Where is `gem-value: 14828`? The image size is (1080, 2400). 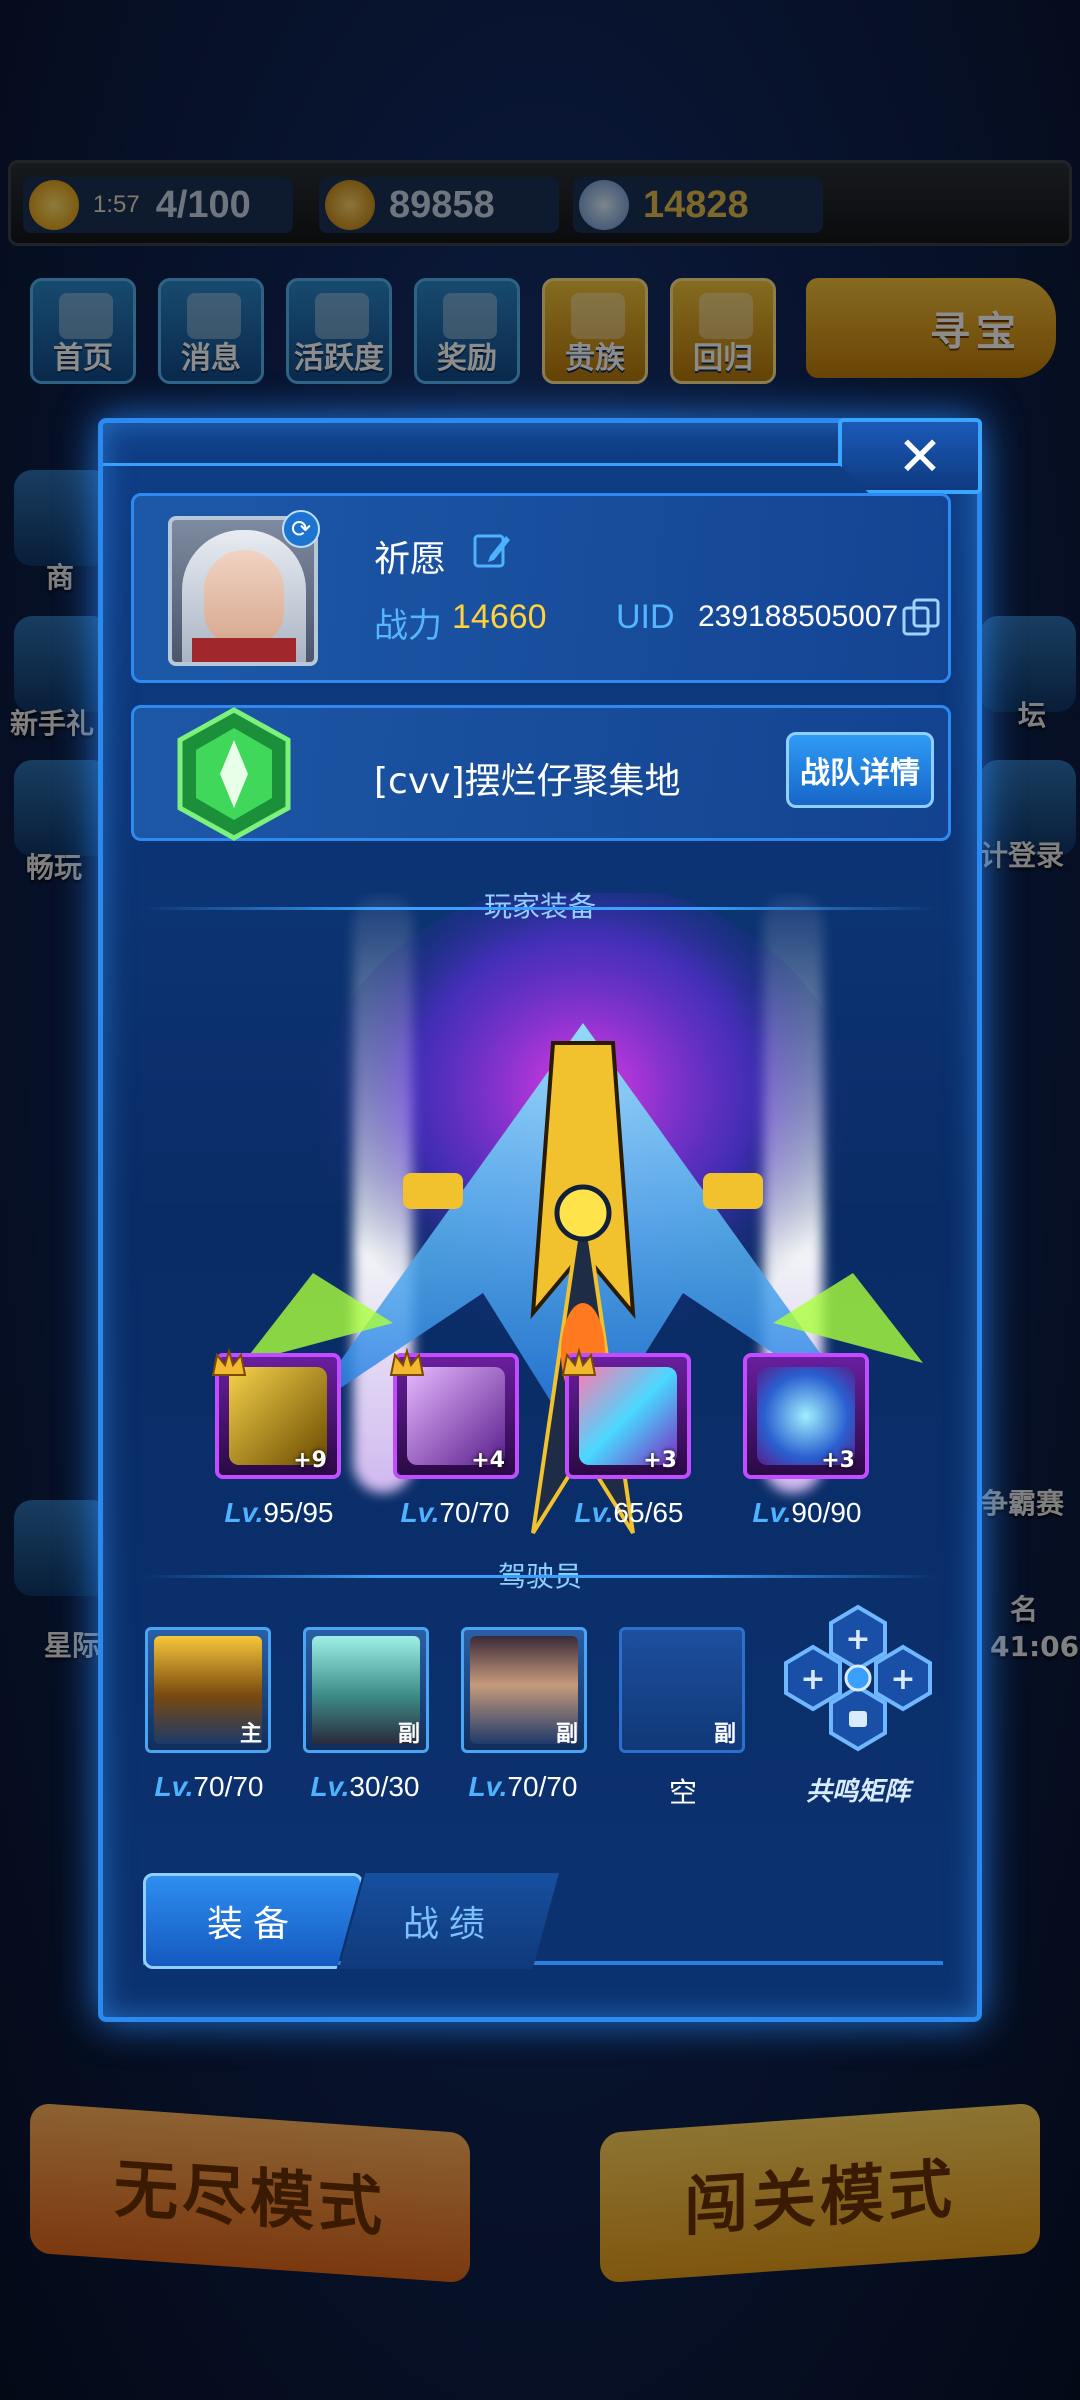 gem-value: 14828 is located at coordinates (696, 204).